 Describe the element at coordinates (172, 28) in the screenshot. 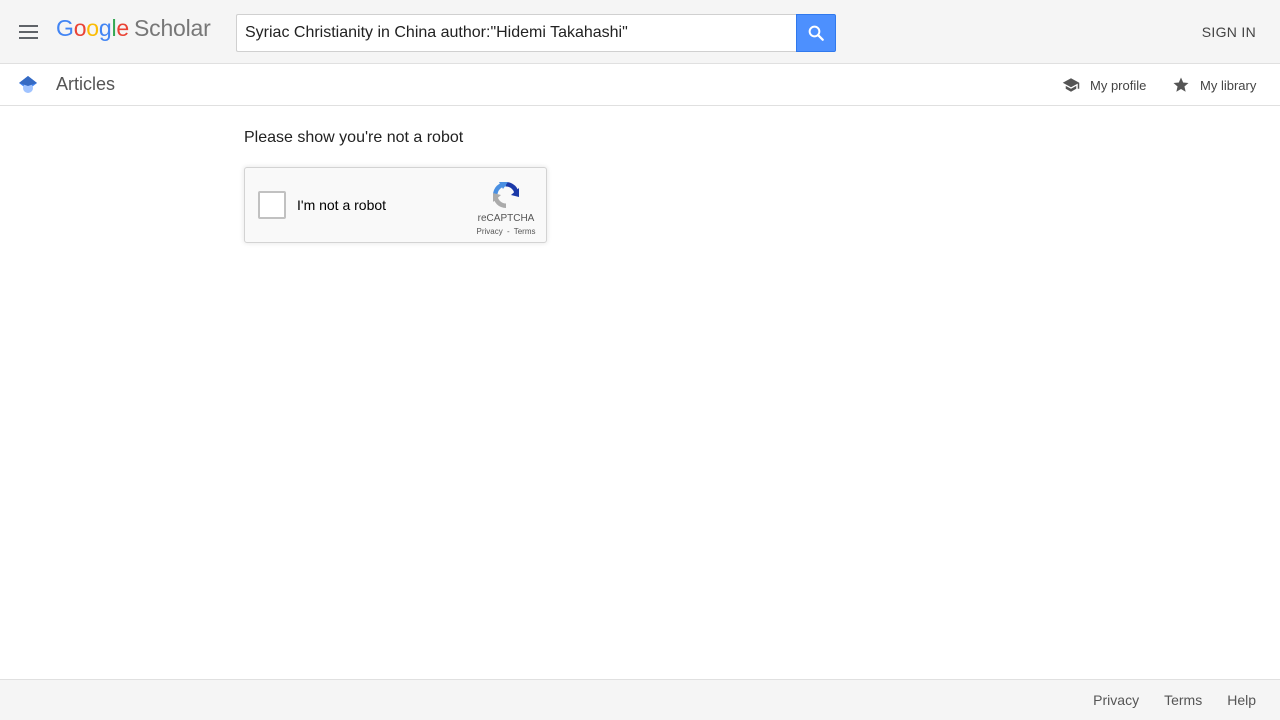

I see `logo-product-name: Scholar` at that location.